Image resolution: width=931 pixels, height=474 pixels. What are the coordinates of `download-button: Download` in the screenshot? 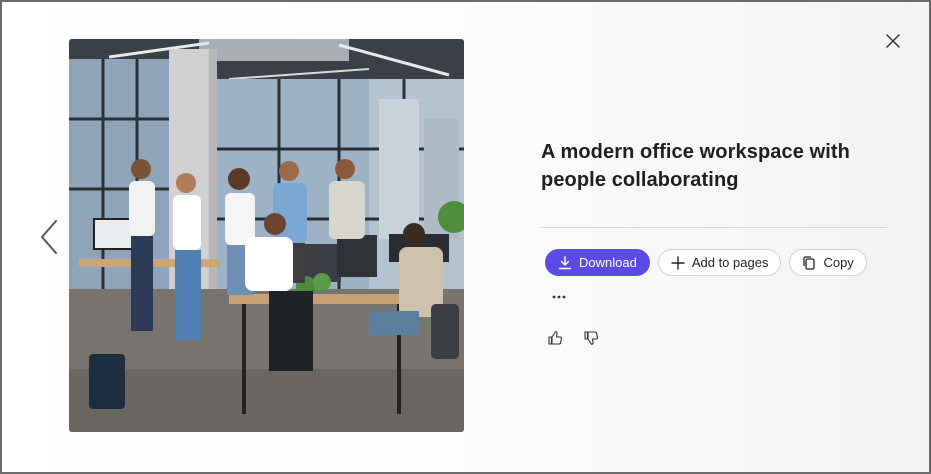 It's located at (597, 262).